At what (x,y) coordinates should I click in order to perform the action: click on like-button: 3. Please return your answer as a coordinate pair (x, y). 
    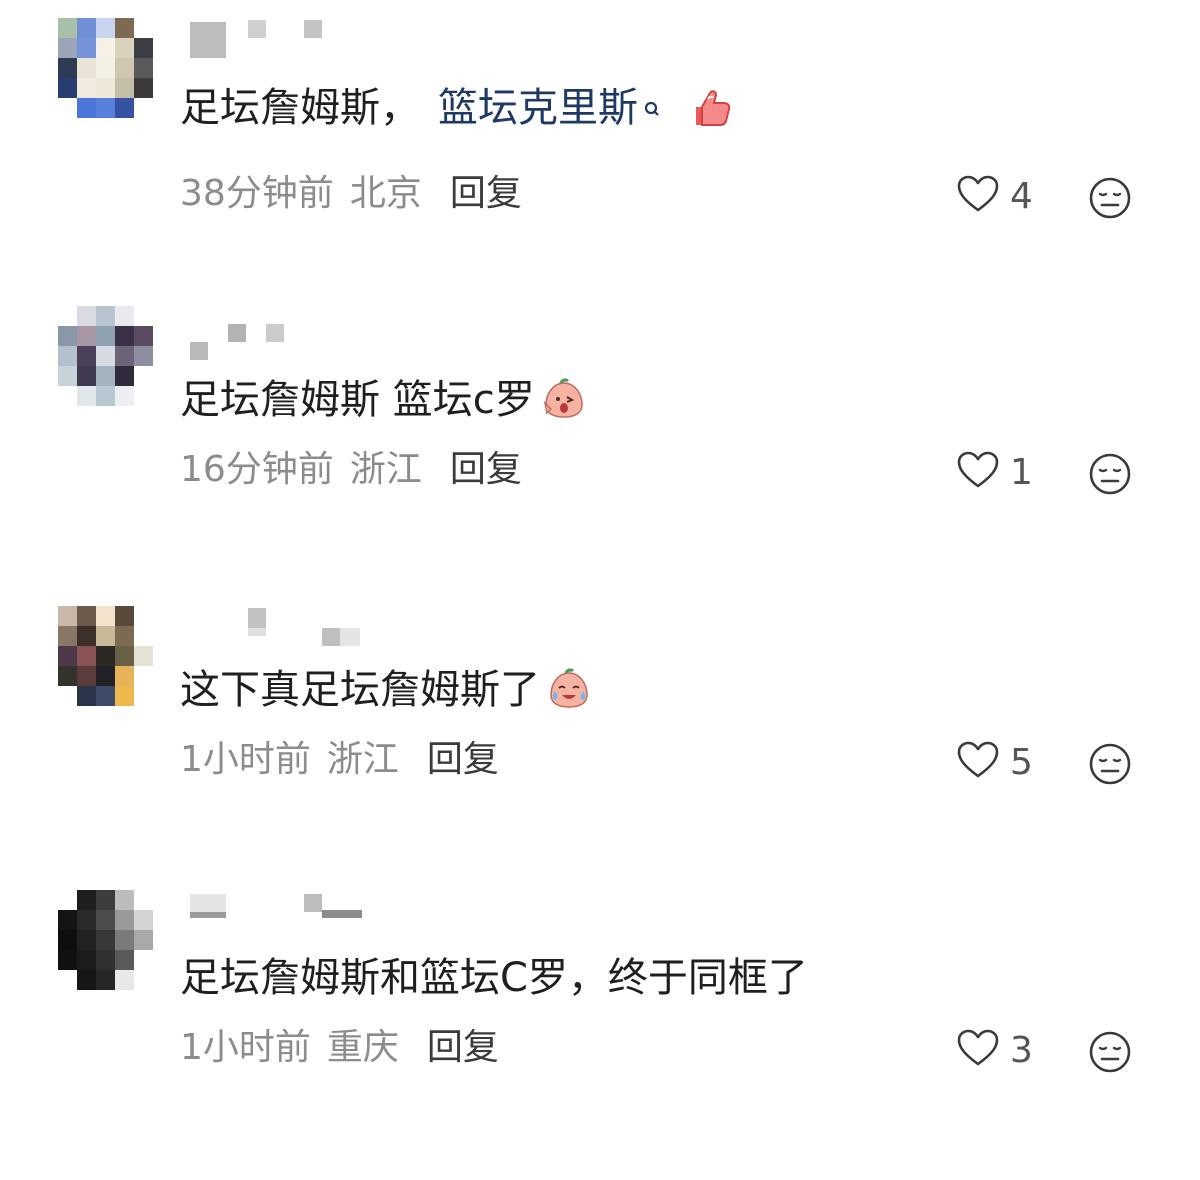
    Looking at the image, I should click on (994, 1050).